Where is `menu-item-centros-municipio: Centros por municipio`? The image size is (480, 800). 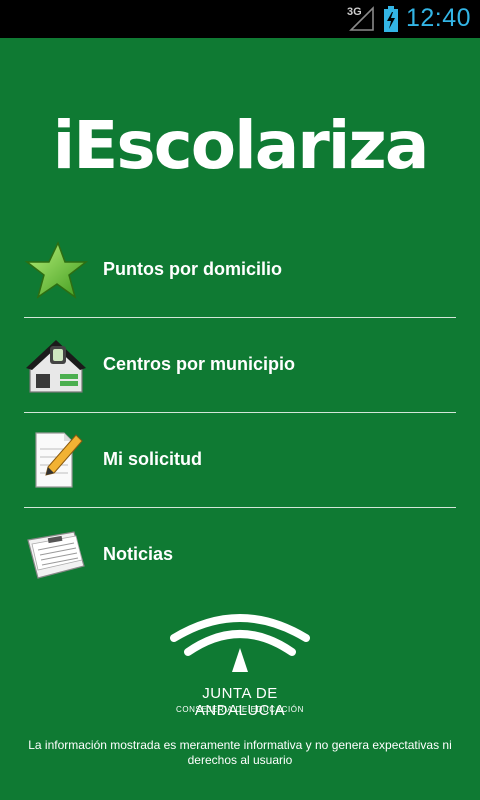
menu-item-centros-municipio: Centros por municipio is located at coordinates (240, 365).